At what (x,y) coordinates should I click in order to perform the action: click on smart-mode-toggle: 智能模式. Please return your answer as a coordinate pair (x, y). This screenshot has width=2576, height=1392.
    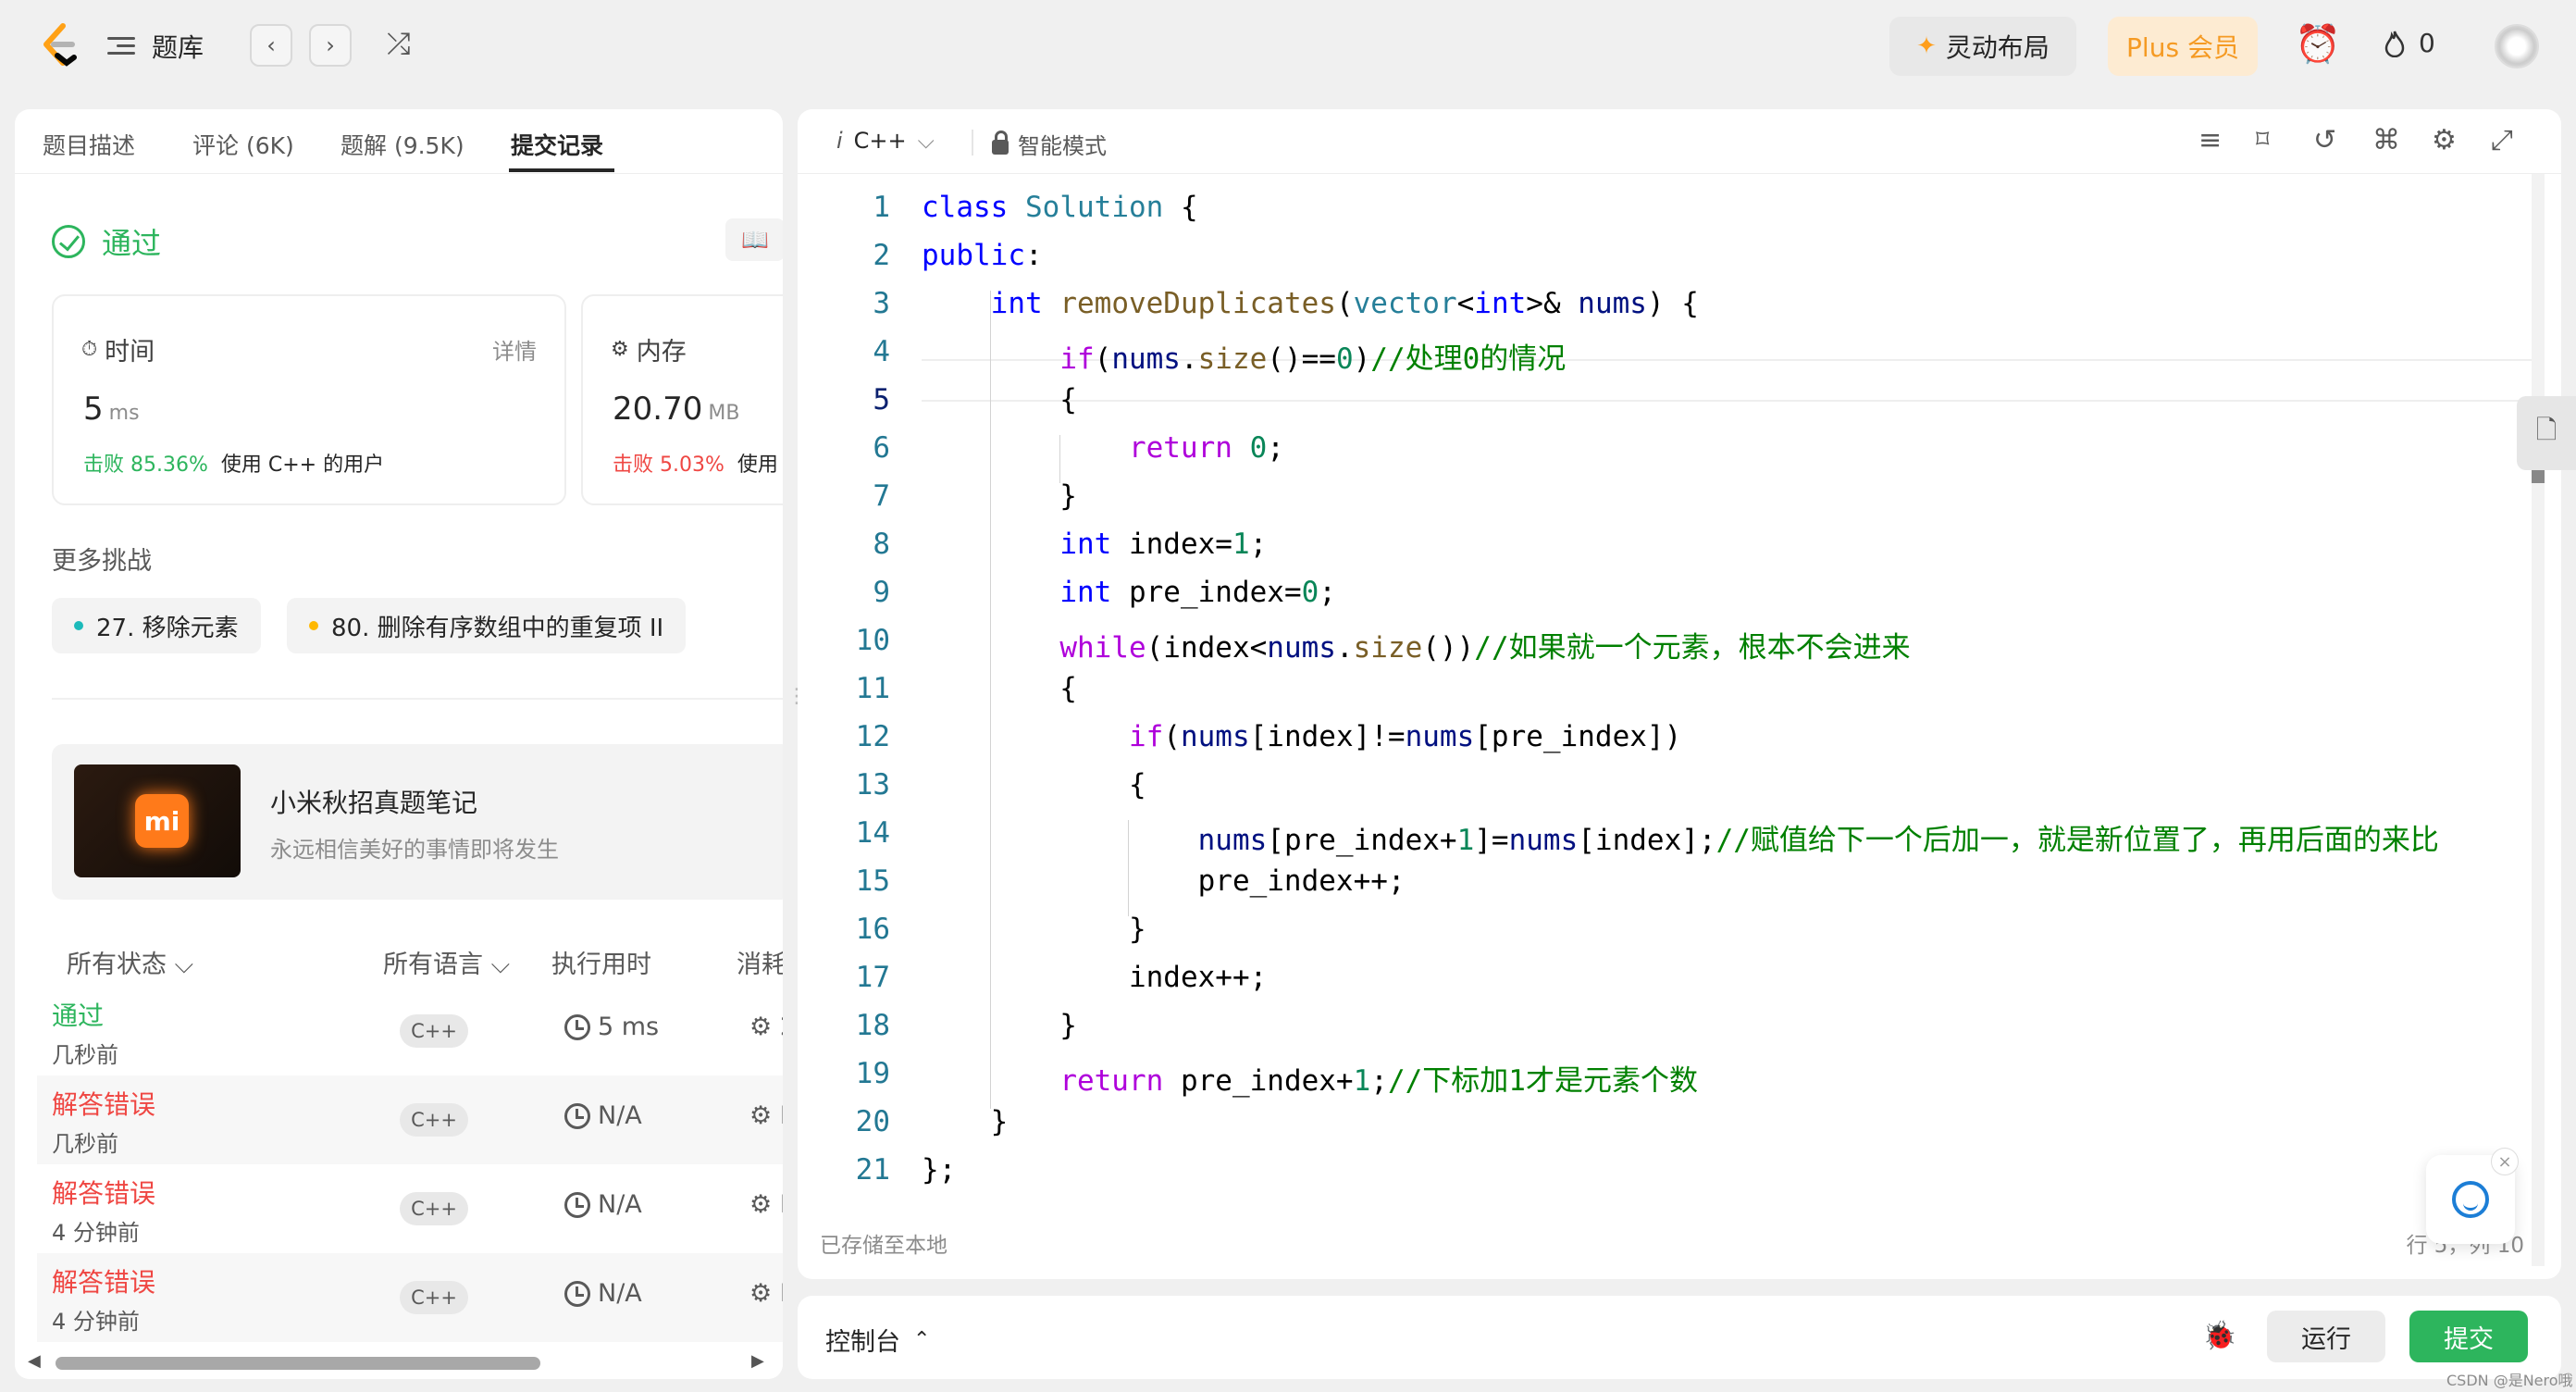
    Looking at the image, I should click on (1049, 144).